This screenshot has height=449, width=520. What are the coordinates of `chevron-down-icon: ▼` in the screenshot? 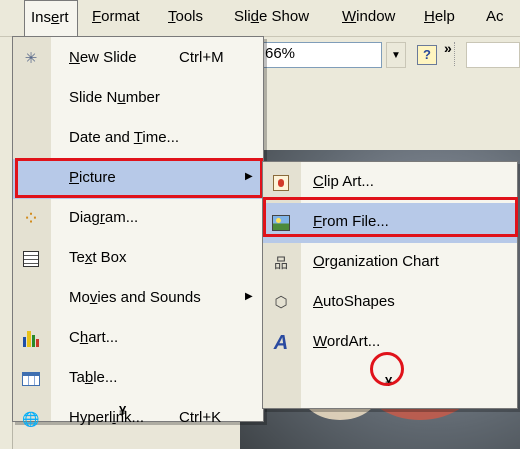 It's located at (396, 55).